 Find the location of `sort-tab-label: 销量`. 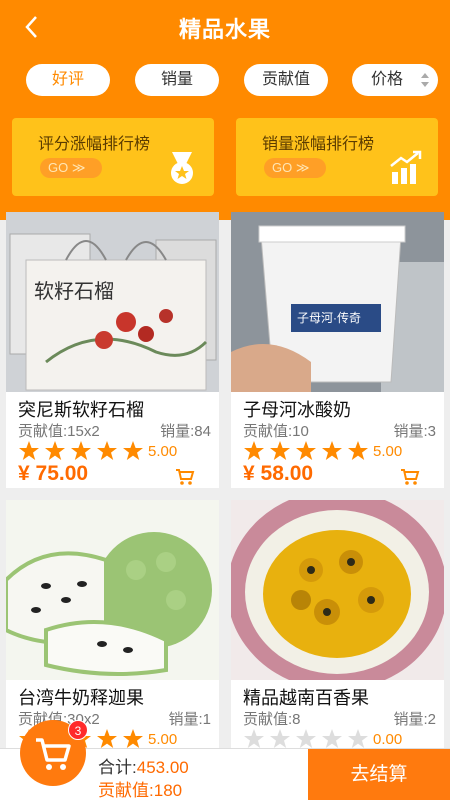

sort-tab-label: 销量 is located at coordinates (176, 79).